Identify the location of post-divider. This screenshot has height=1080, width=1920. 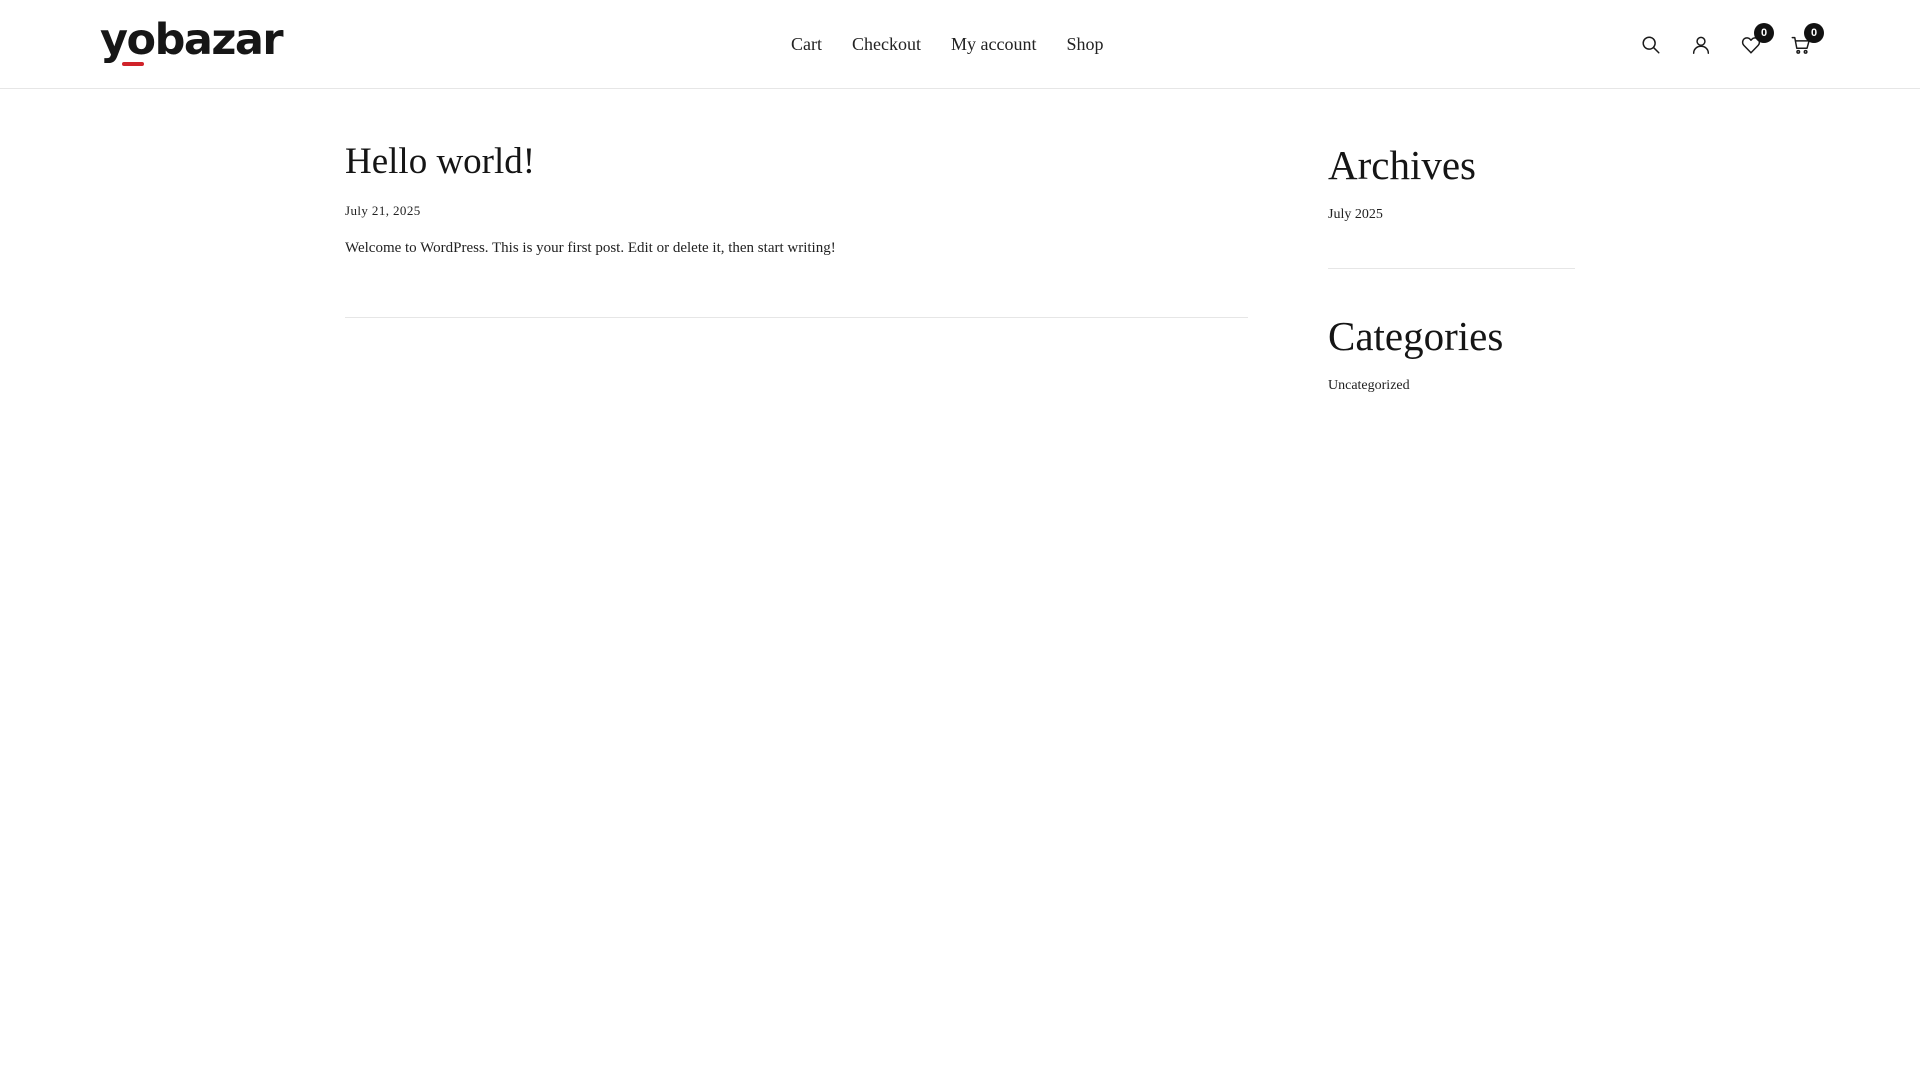
(796, 317).